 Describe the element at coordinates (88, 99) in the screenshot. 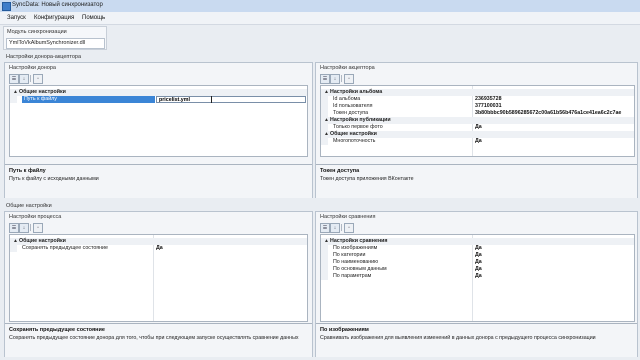

I see `donor-path-key: Путь к файлу` at that location.